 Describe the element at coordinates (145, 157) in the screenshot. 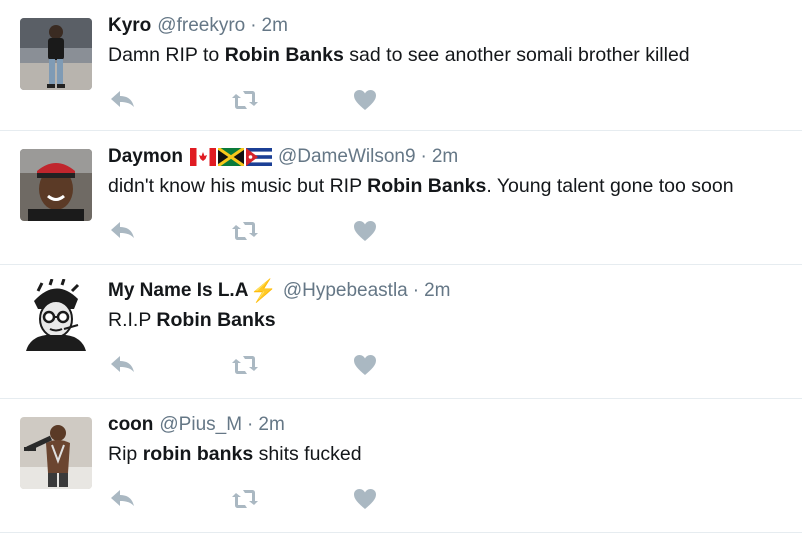

I see `display-name: Daymon` at that location.